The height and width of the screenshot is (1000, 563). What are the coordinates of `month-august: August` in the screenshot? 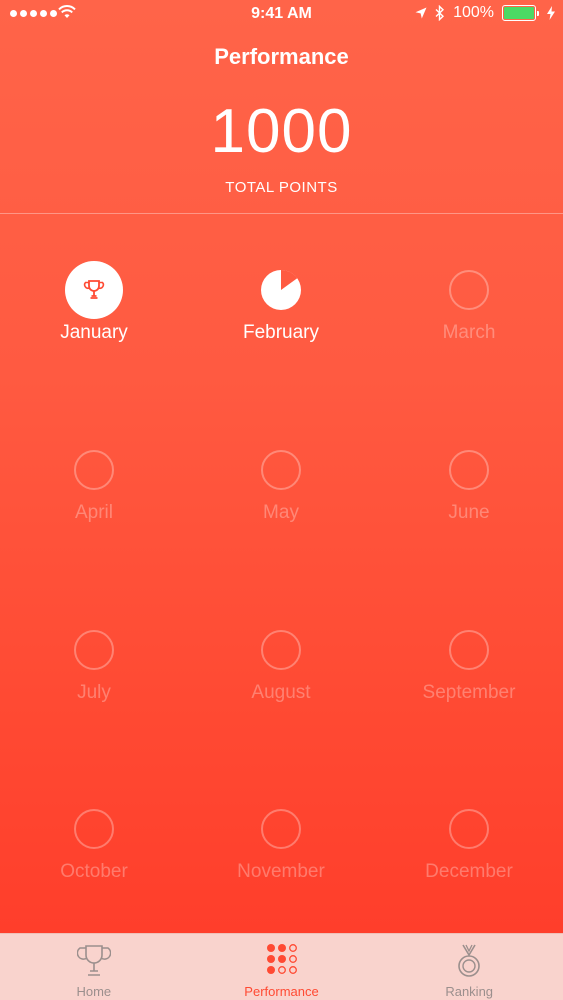 It's located at (281, 685).